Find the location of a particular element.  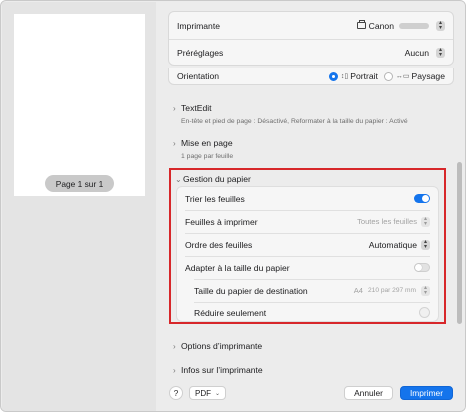

scale-to-fit-row: Adapter à la taille du papier is located at coordinates (307, 267).